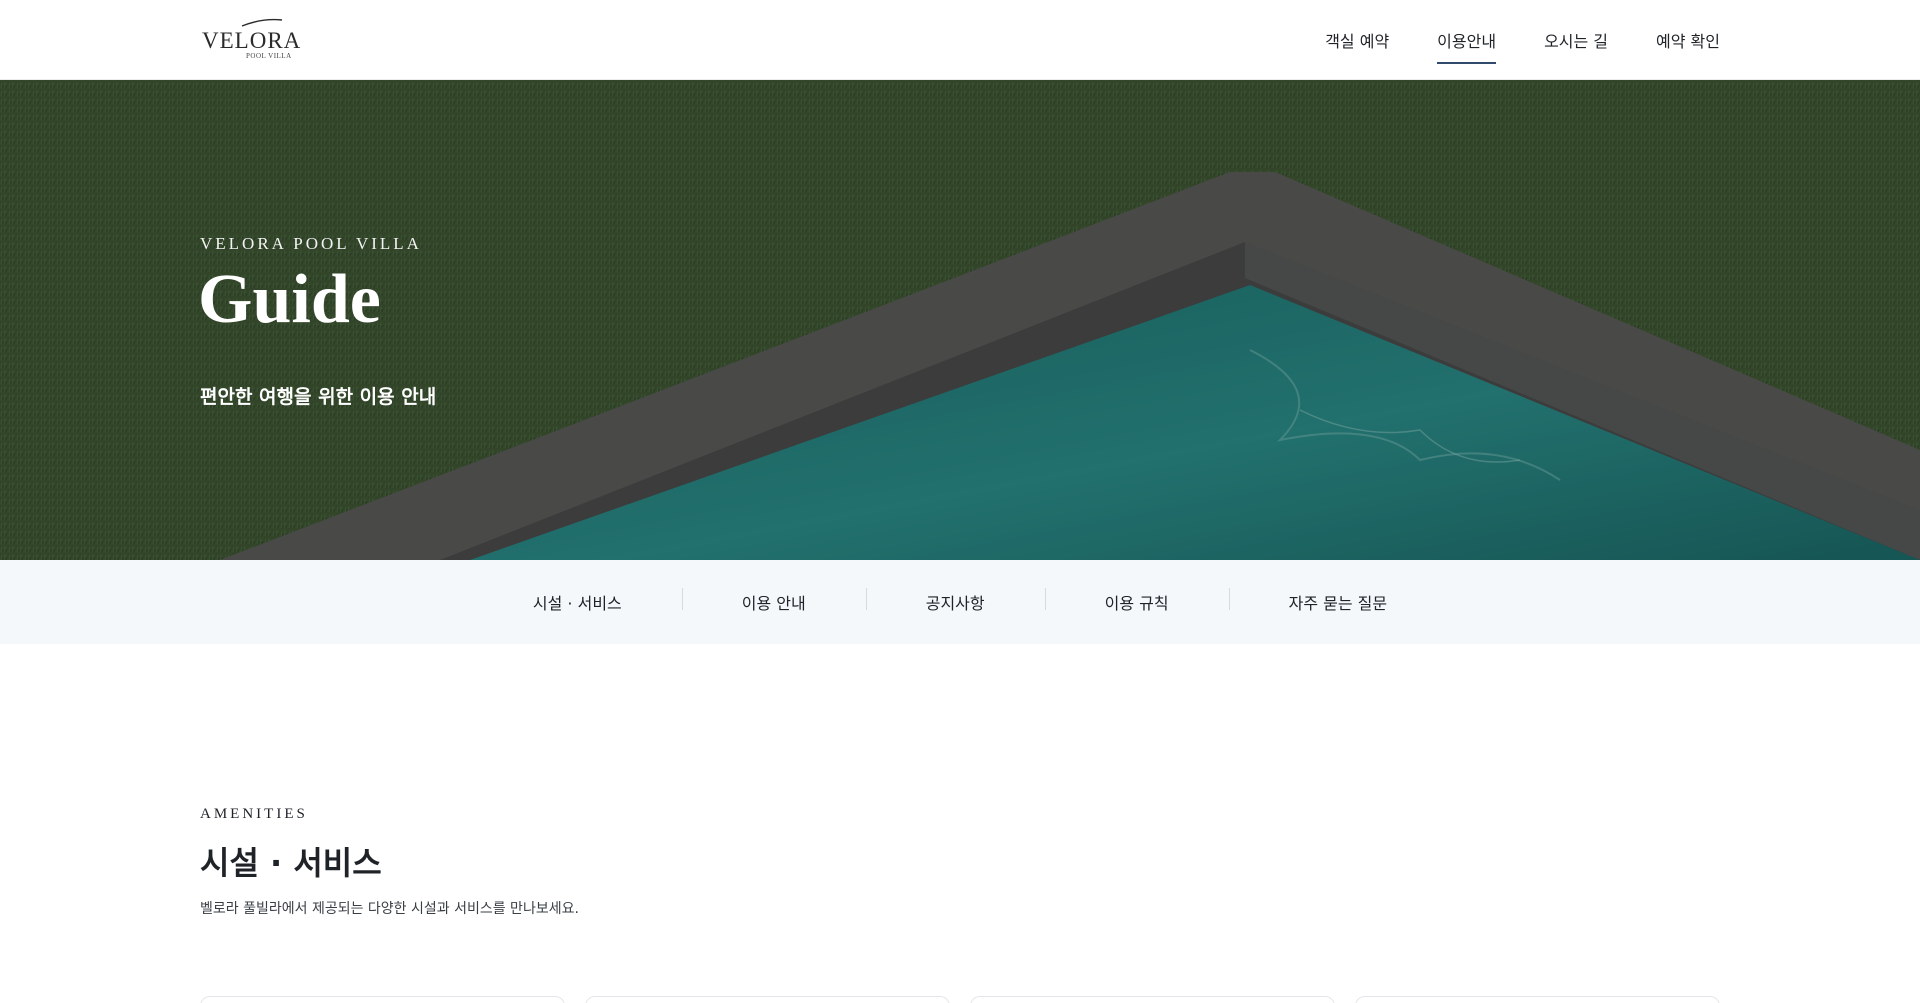 The image size is (1920, 1003). Describe the element at coordinates (1357, 40) in the screenshot. I see `nav-room-booking: 객실 예약` at that location.